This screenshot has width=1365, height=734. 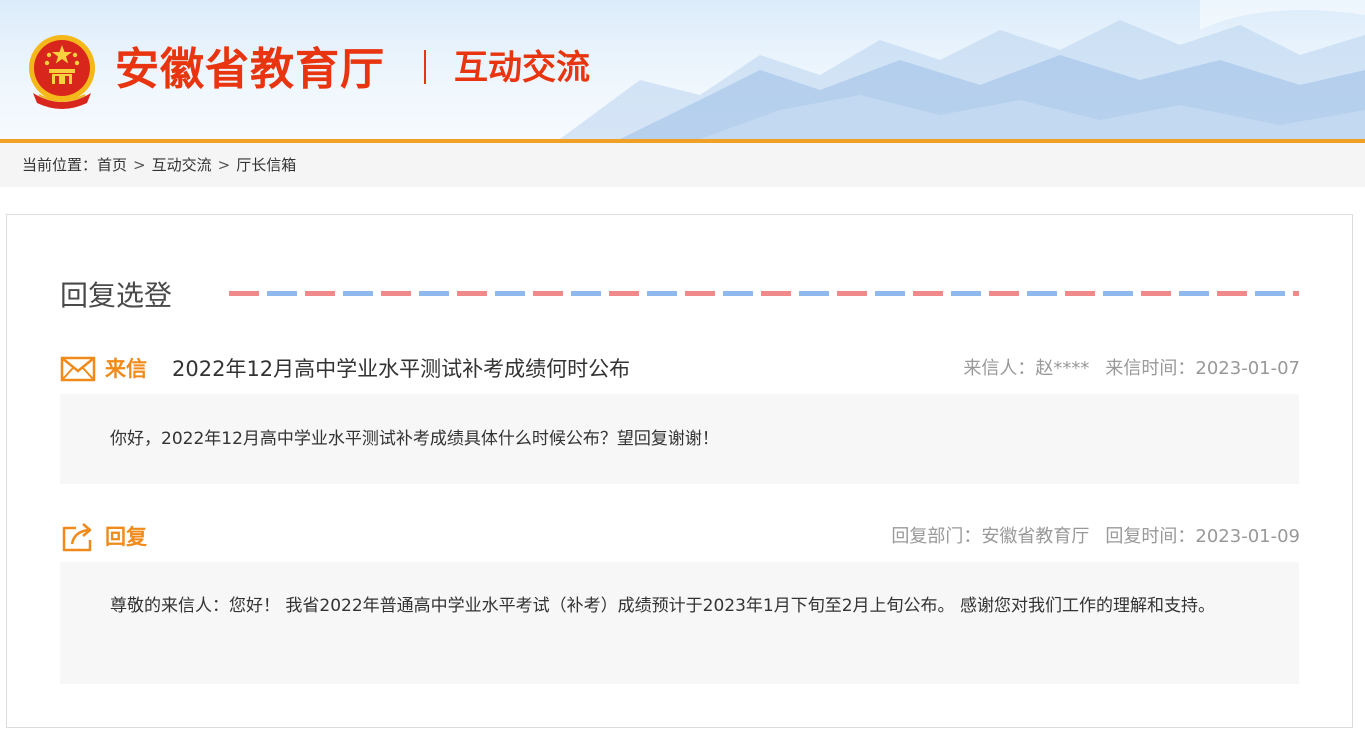 I want to click on letter-body-box: 你好，2022年12月高中学业水平测试补考成绩具体什么时候公布？望回复谢谢！, so click(x=679, y=439).